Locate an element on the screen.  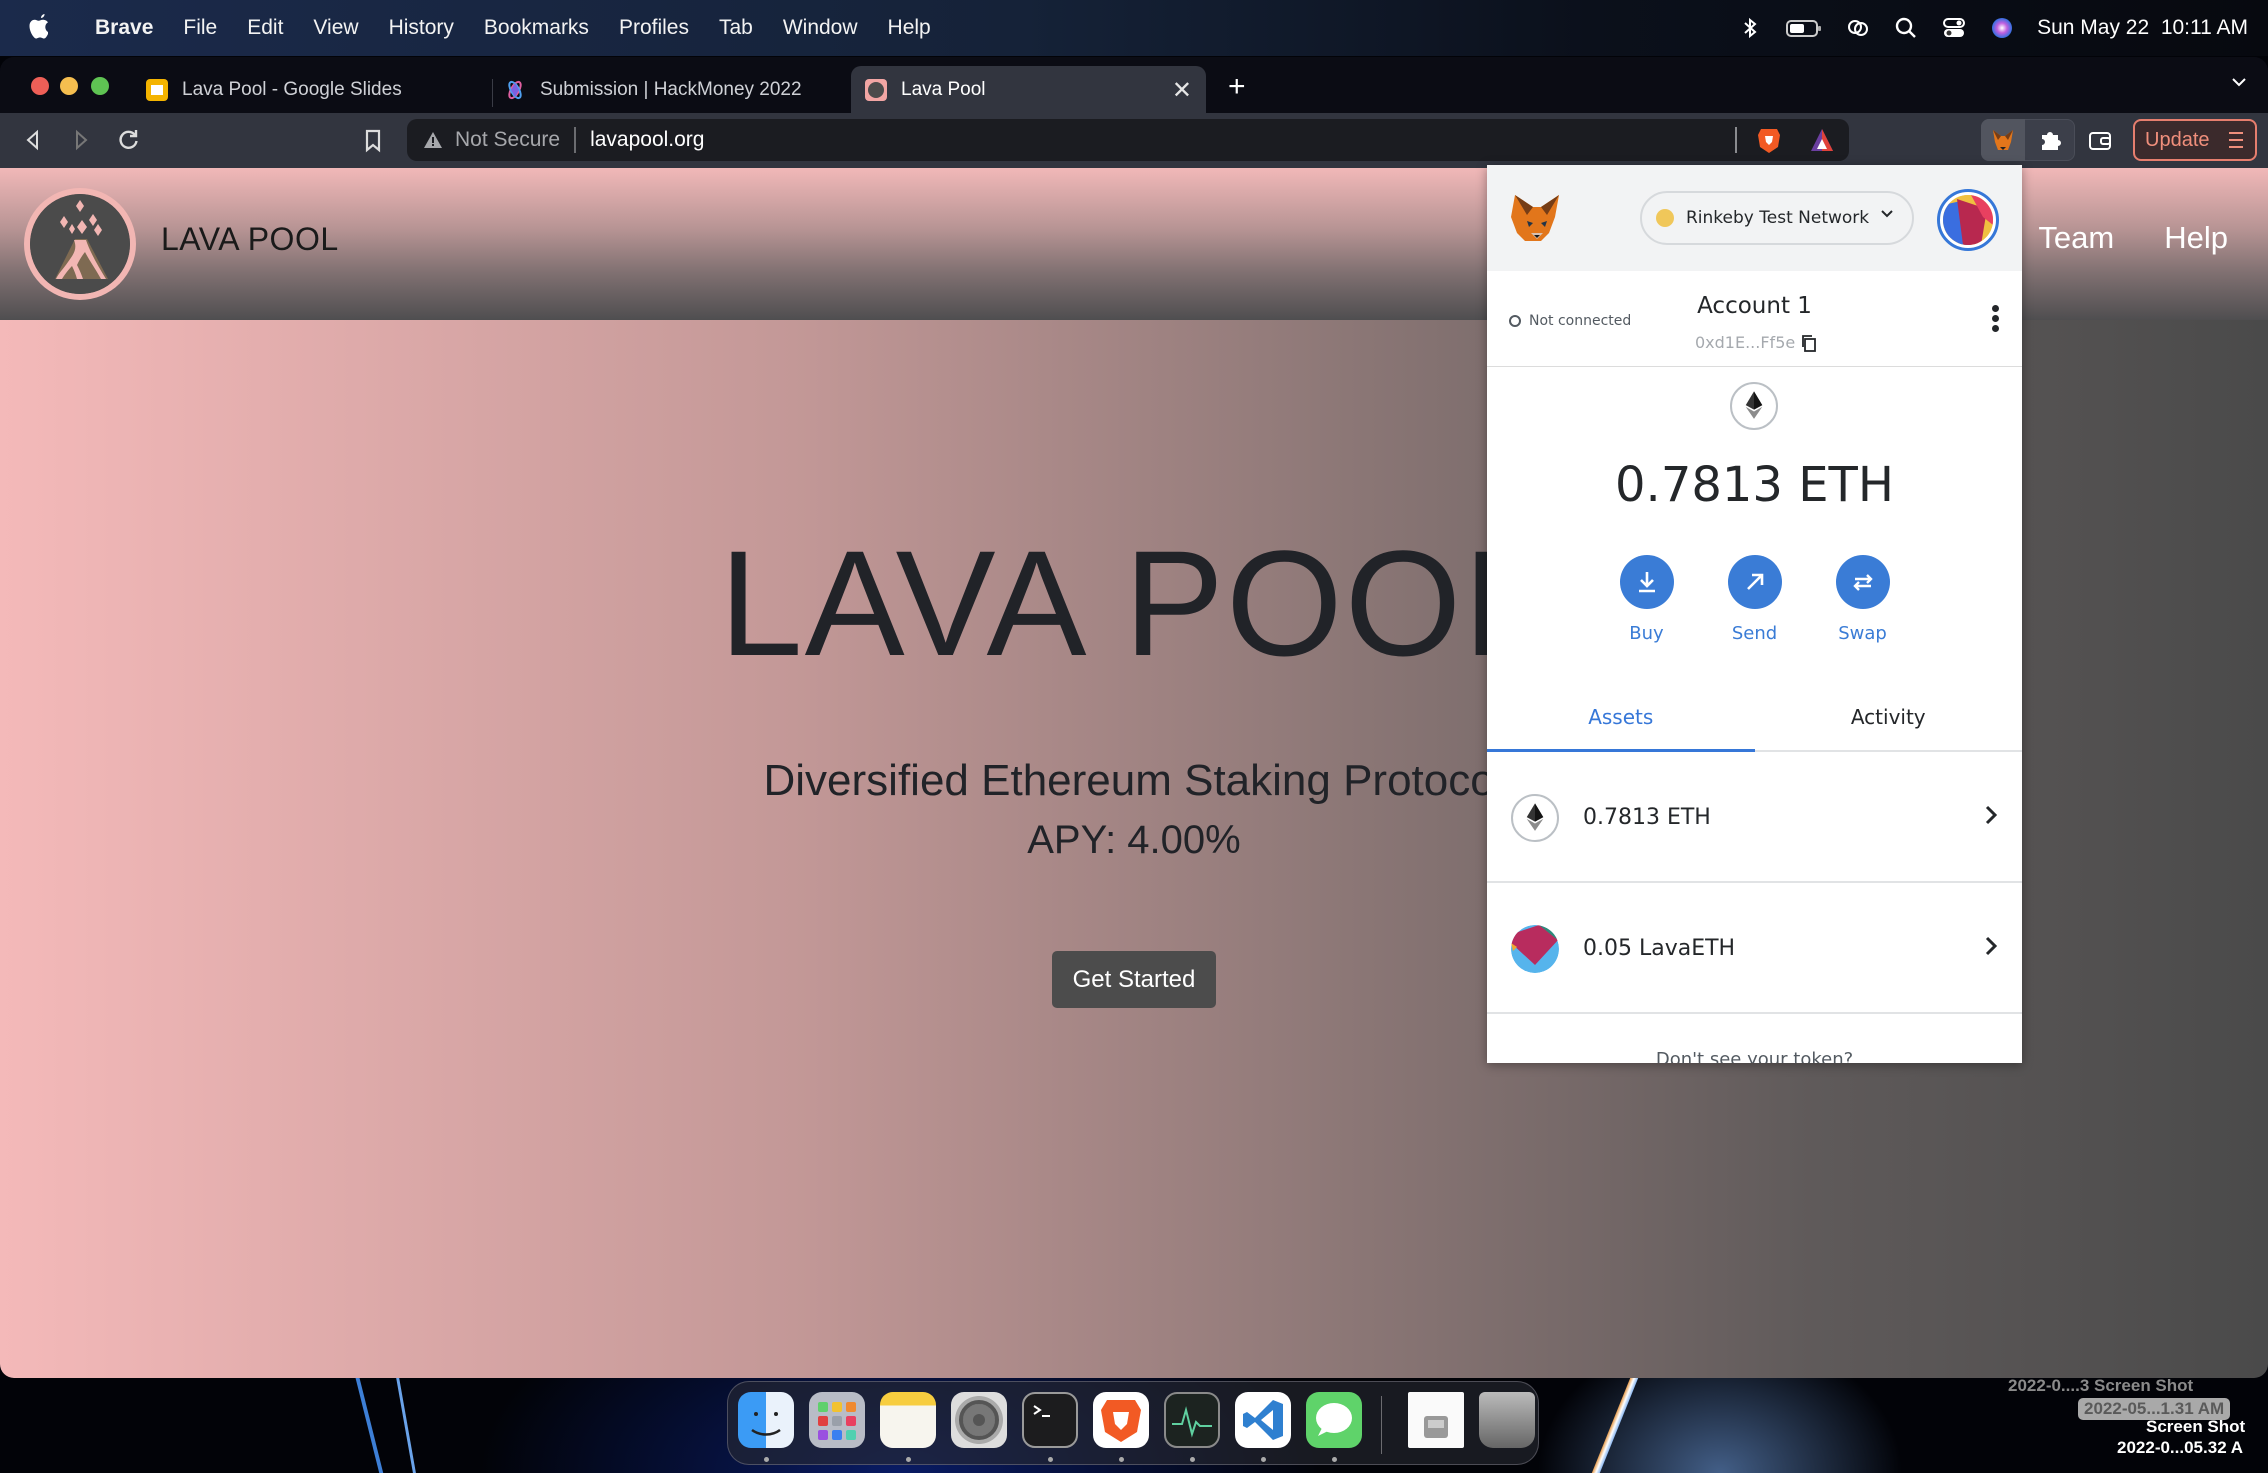
menu-help: Help is located at coordinates (909, 28).